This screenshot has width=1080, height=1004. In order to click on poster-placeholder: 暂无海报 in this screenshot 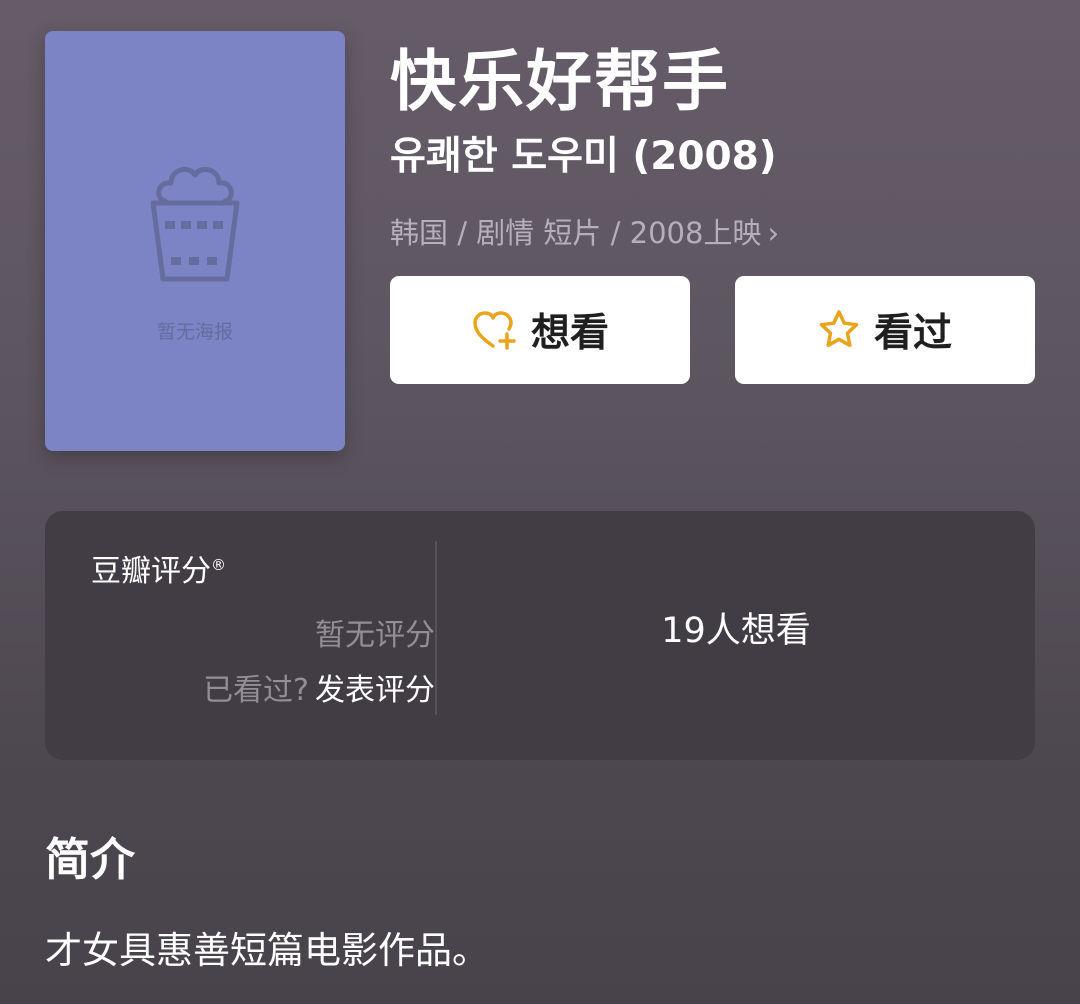, I will do `click(195, 241)`.